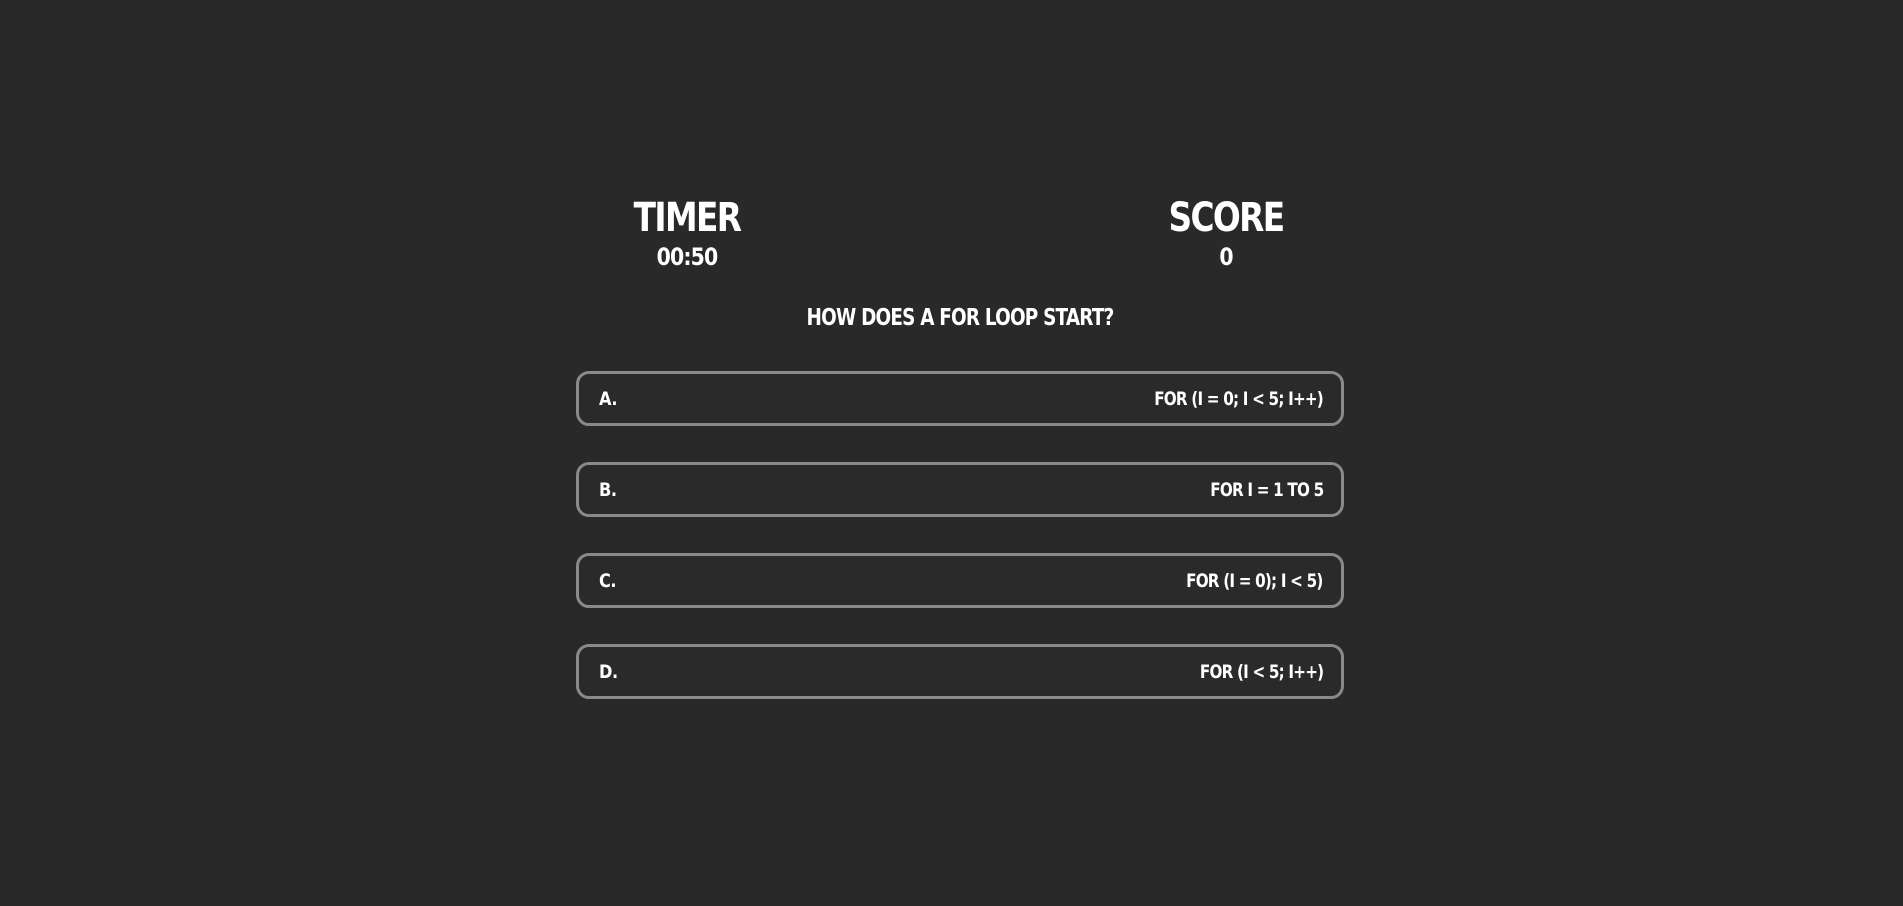  I want to click on timer-value: 00:50, so click(687, 257).